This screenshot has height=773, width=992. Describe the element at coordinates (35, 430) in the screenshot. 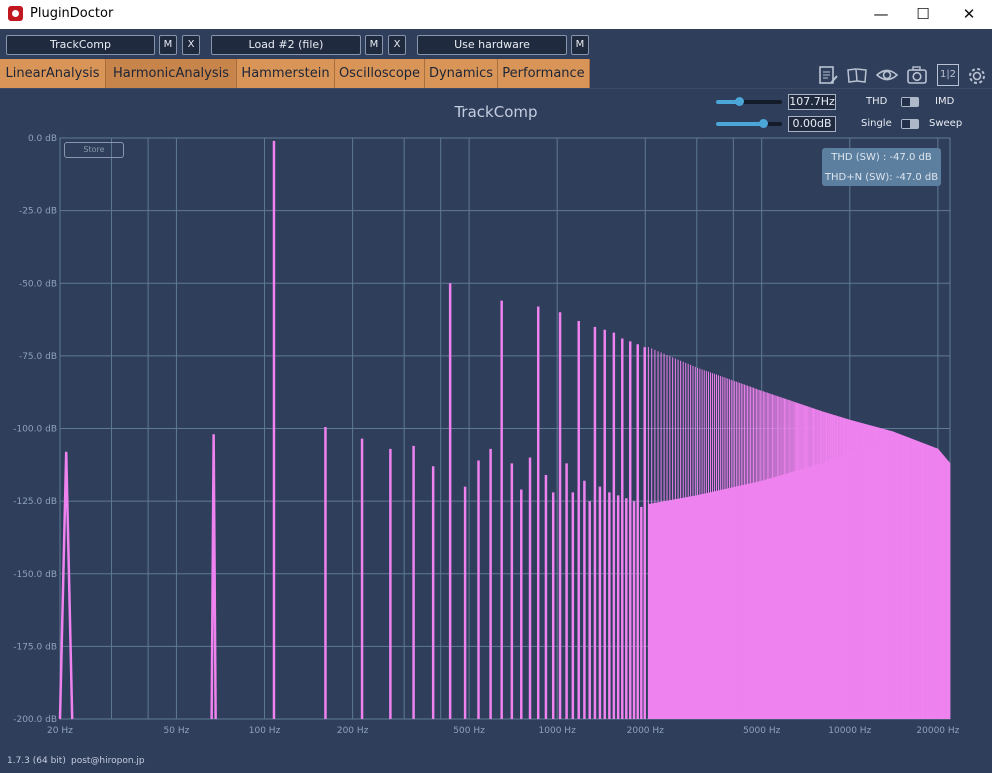

I see `y-tick-label: -100.0 dB` at that location.